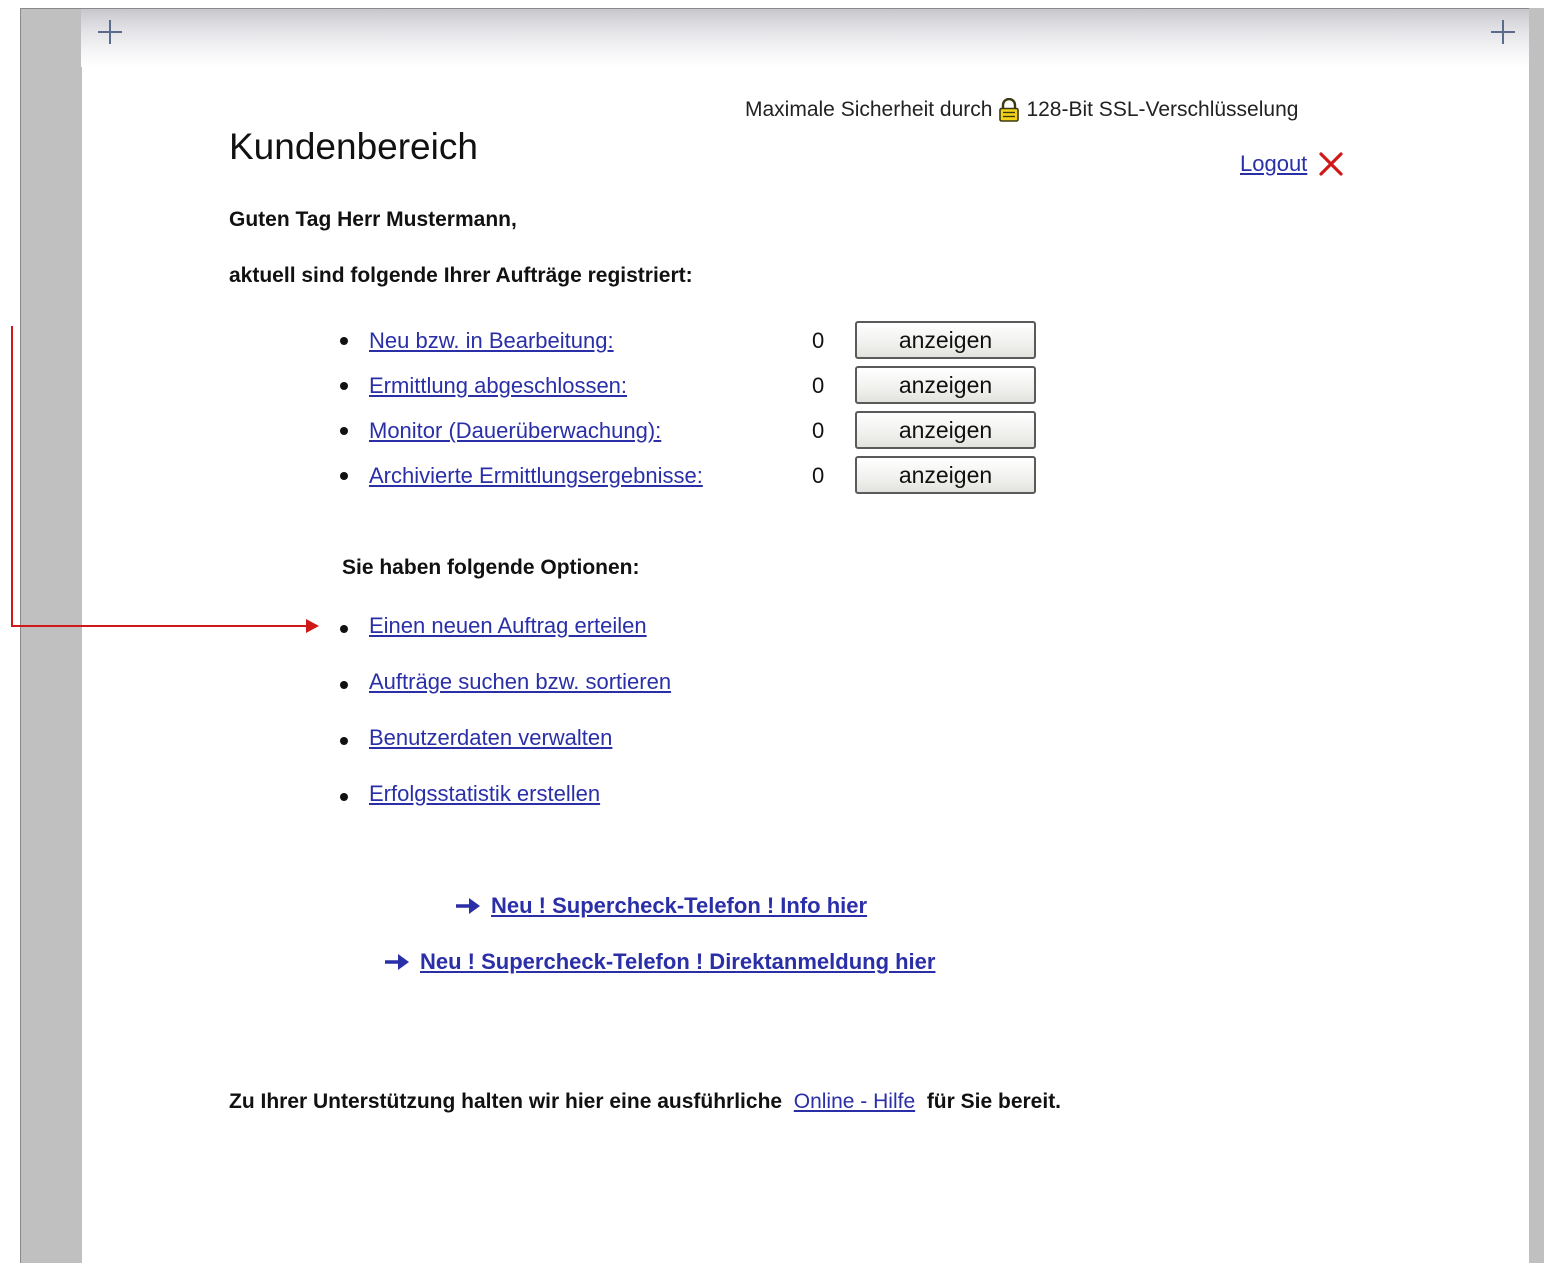 The width and height of the screenshot is (1544, 1263). I want to click on order-link-archived: Archivierte Ermittlungsergebnisse:, so click(536, 476).